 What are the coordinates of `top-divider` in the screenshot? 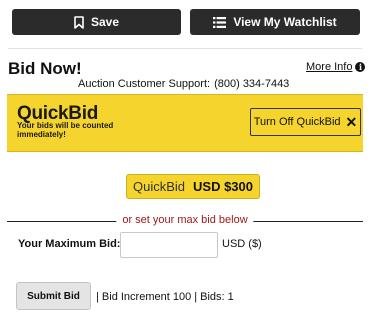 It's located at (185, 48).